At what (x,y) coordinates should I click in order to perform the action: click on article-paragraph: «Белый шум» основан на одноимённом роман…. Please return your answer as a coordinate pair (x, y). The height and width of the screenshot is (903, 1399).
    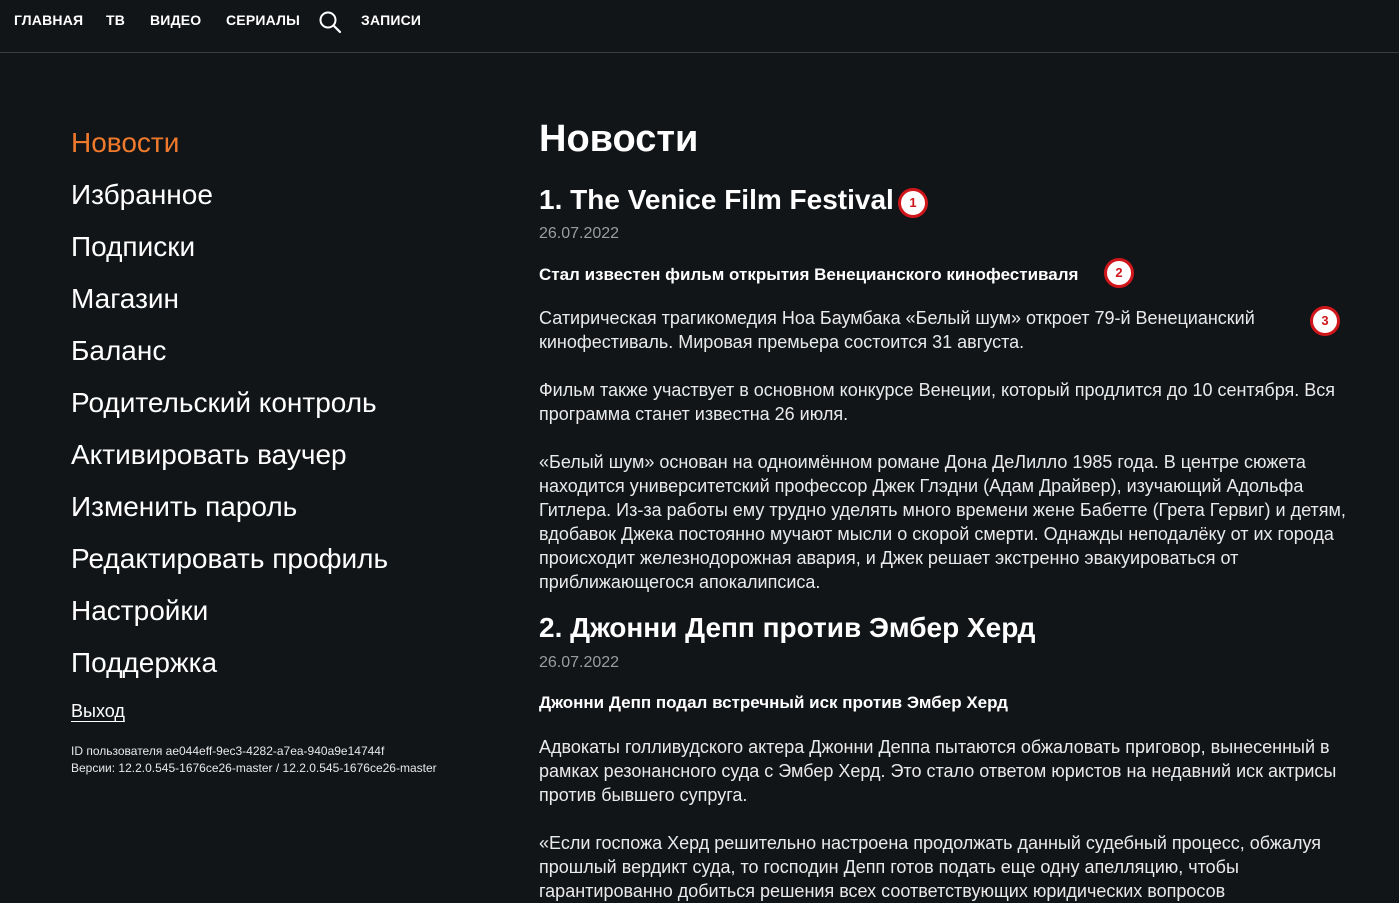
    Looking at the image, I should click on (942, 522).